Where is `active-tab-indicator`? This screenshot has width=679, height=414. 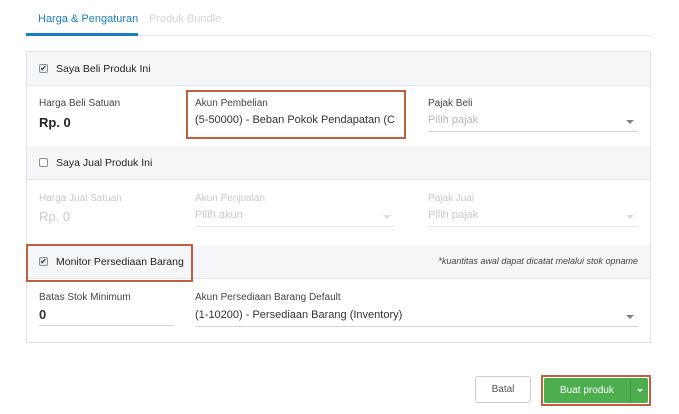
active-tab-indicator is located at coordinates (82, 34).